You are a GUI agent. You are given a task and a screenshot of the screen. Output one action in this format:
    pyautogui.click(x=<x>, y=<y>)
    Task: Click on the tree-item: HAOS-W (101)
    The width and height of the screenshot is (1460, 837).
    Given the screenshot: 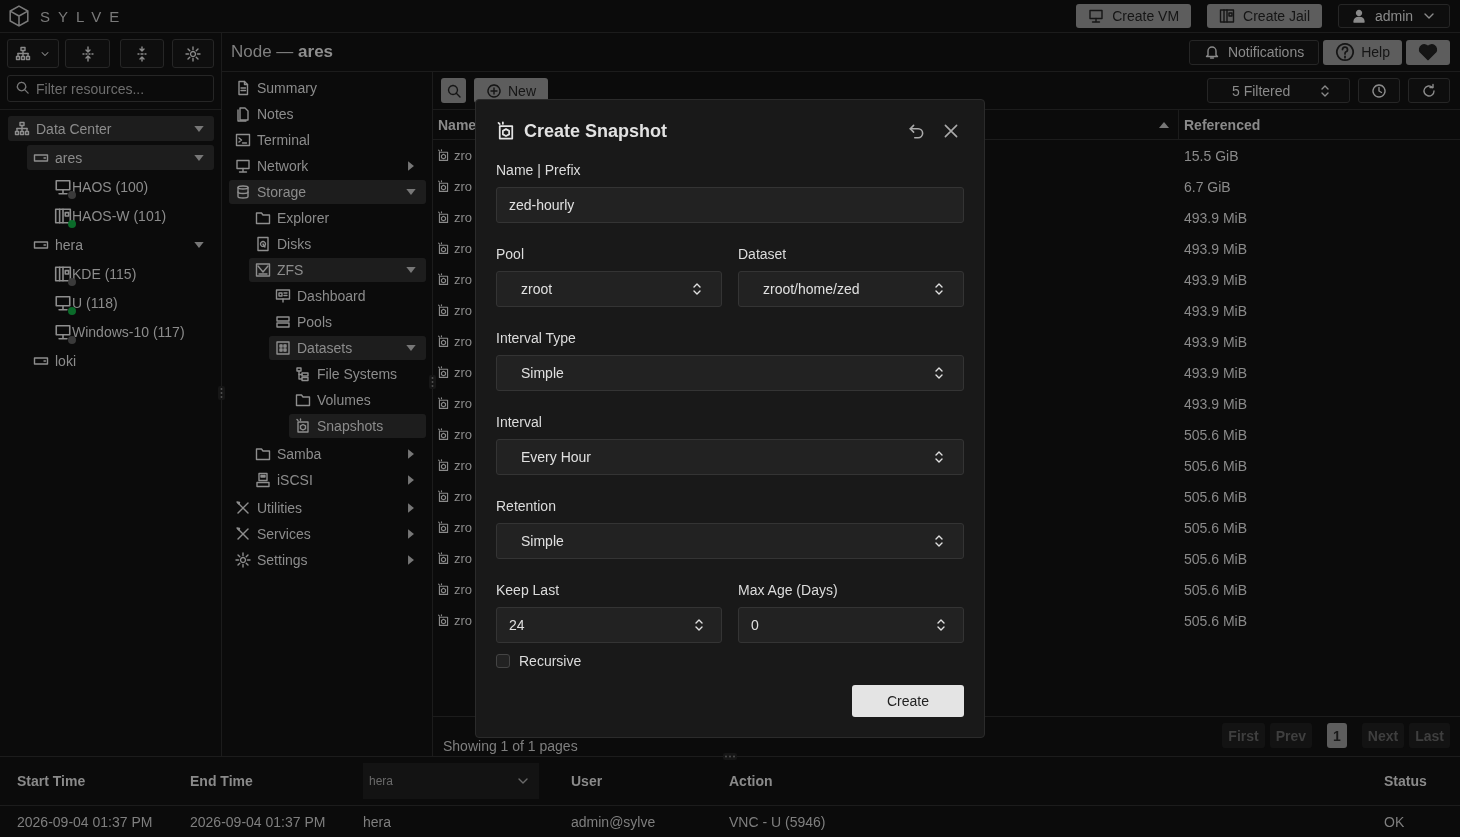 What is the action you would take?
    pyautogui.click(x=134, y=215)
    